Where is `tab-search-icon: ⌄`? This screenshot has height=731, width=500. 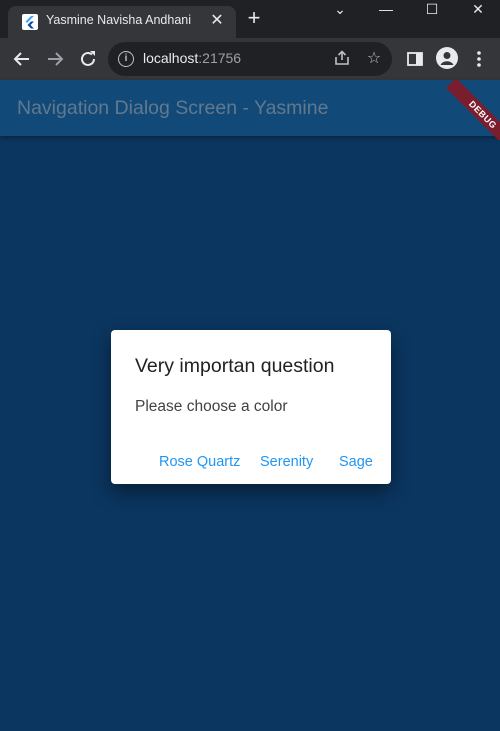
tab-search-icon: ⌄ is located at coordinates (340, 10).